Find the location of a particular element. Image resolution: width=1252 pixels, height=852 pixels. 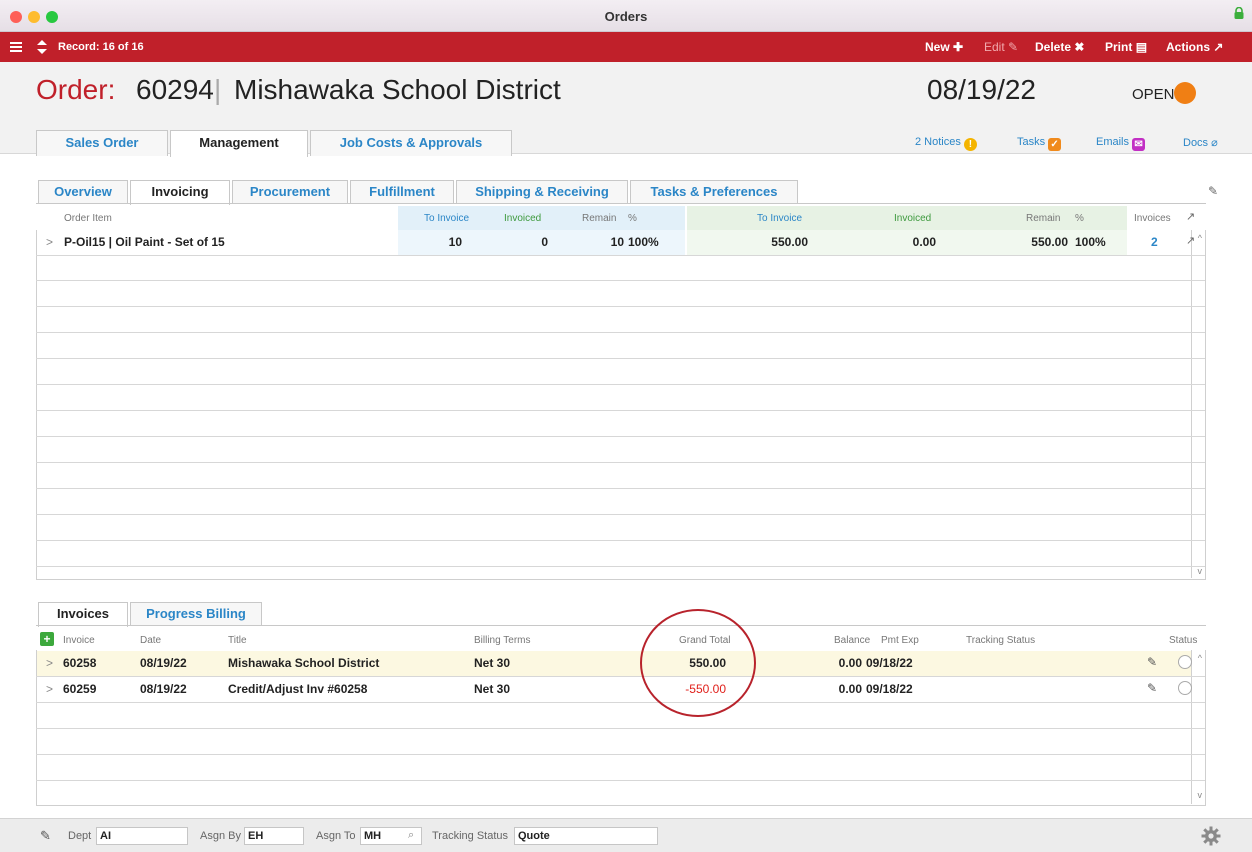

emails-label: Emails is located at coordinates (1113, 142).